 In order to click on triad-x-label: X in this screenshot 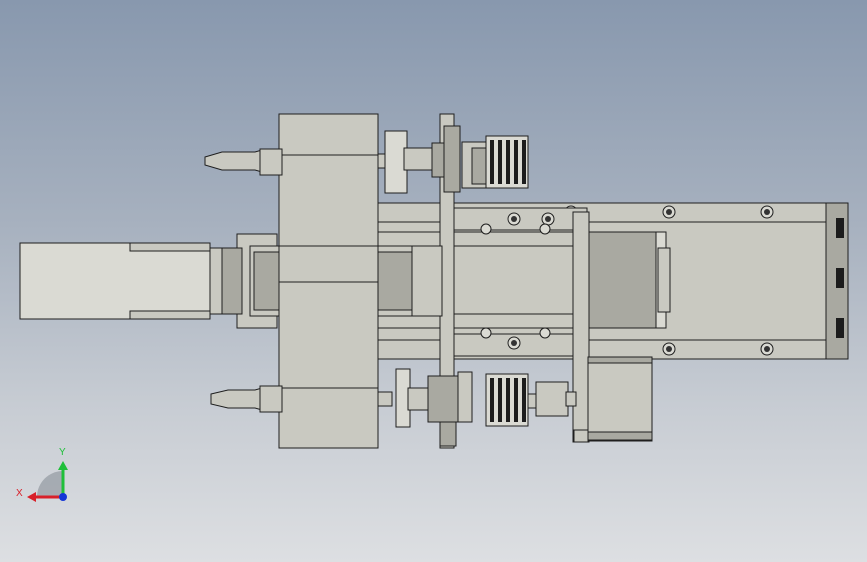, I will do `click(19, 493)`.